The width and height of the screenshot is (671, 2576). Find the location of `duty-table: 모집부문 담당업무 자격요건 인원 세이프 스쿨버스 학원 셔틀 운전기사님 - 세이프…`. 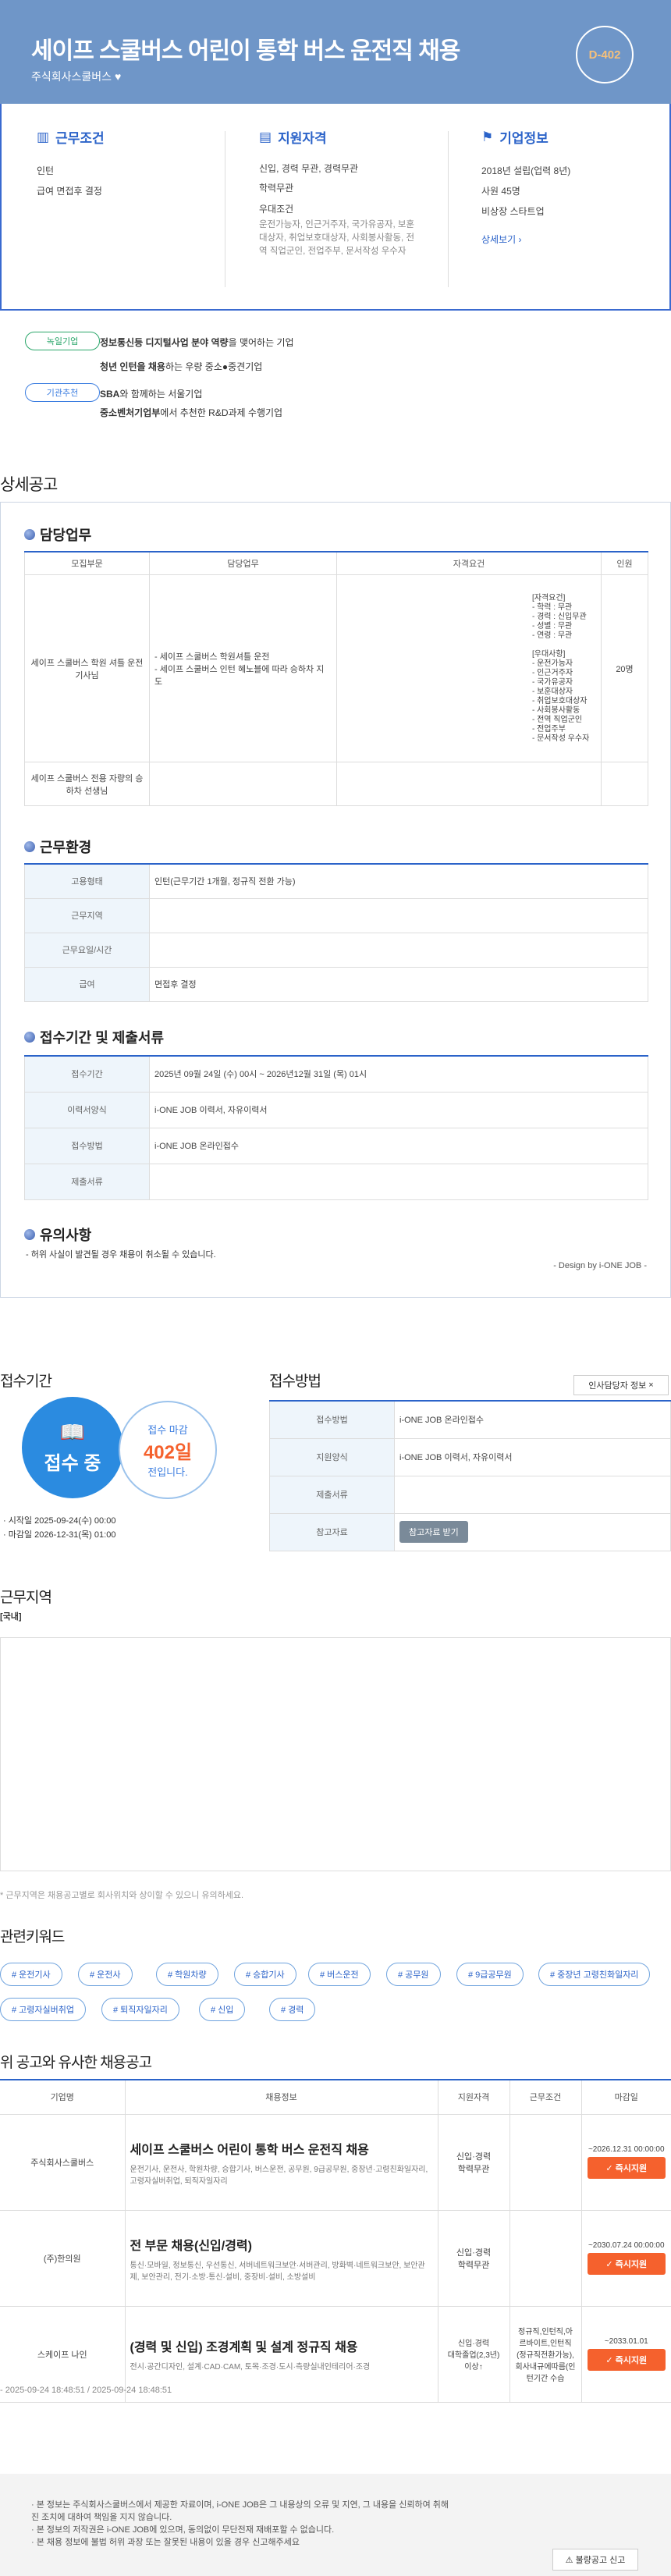

duty-table: 모집부문 담당업무 자격요건 인원 세이프 스쿨버스 학원 셔틀 운전기사님 - 세이프… is located at coordinates (336, 678).